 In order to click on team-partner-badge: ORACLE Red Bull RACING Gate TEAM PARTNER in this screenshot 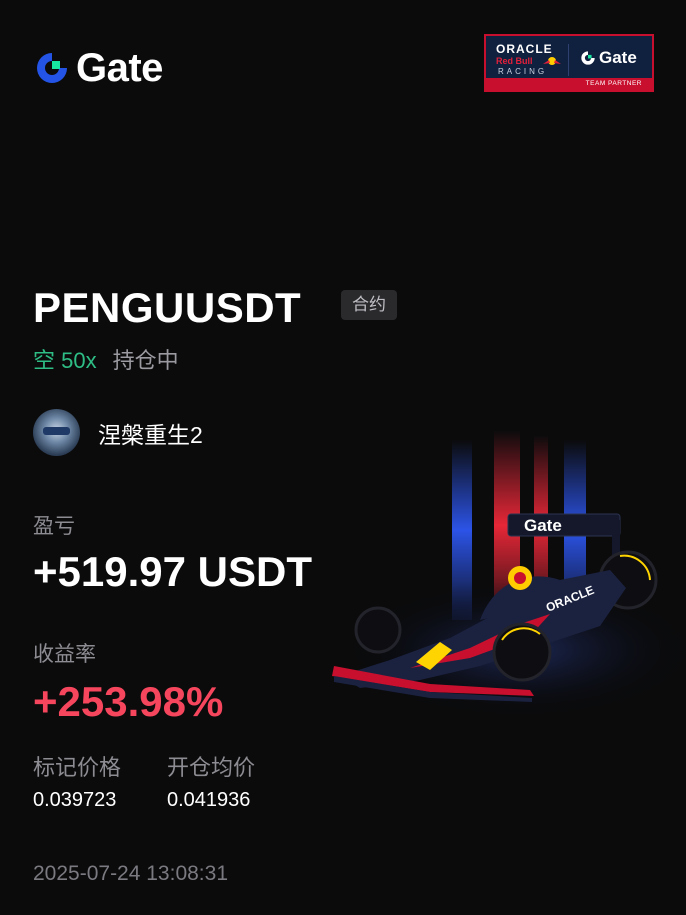, I will do `click(569, 63)`.